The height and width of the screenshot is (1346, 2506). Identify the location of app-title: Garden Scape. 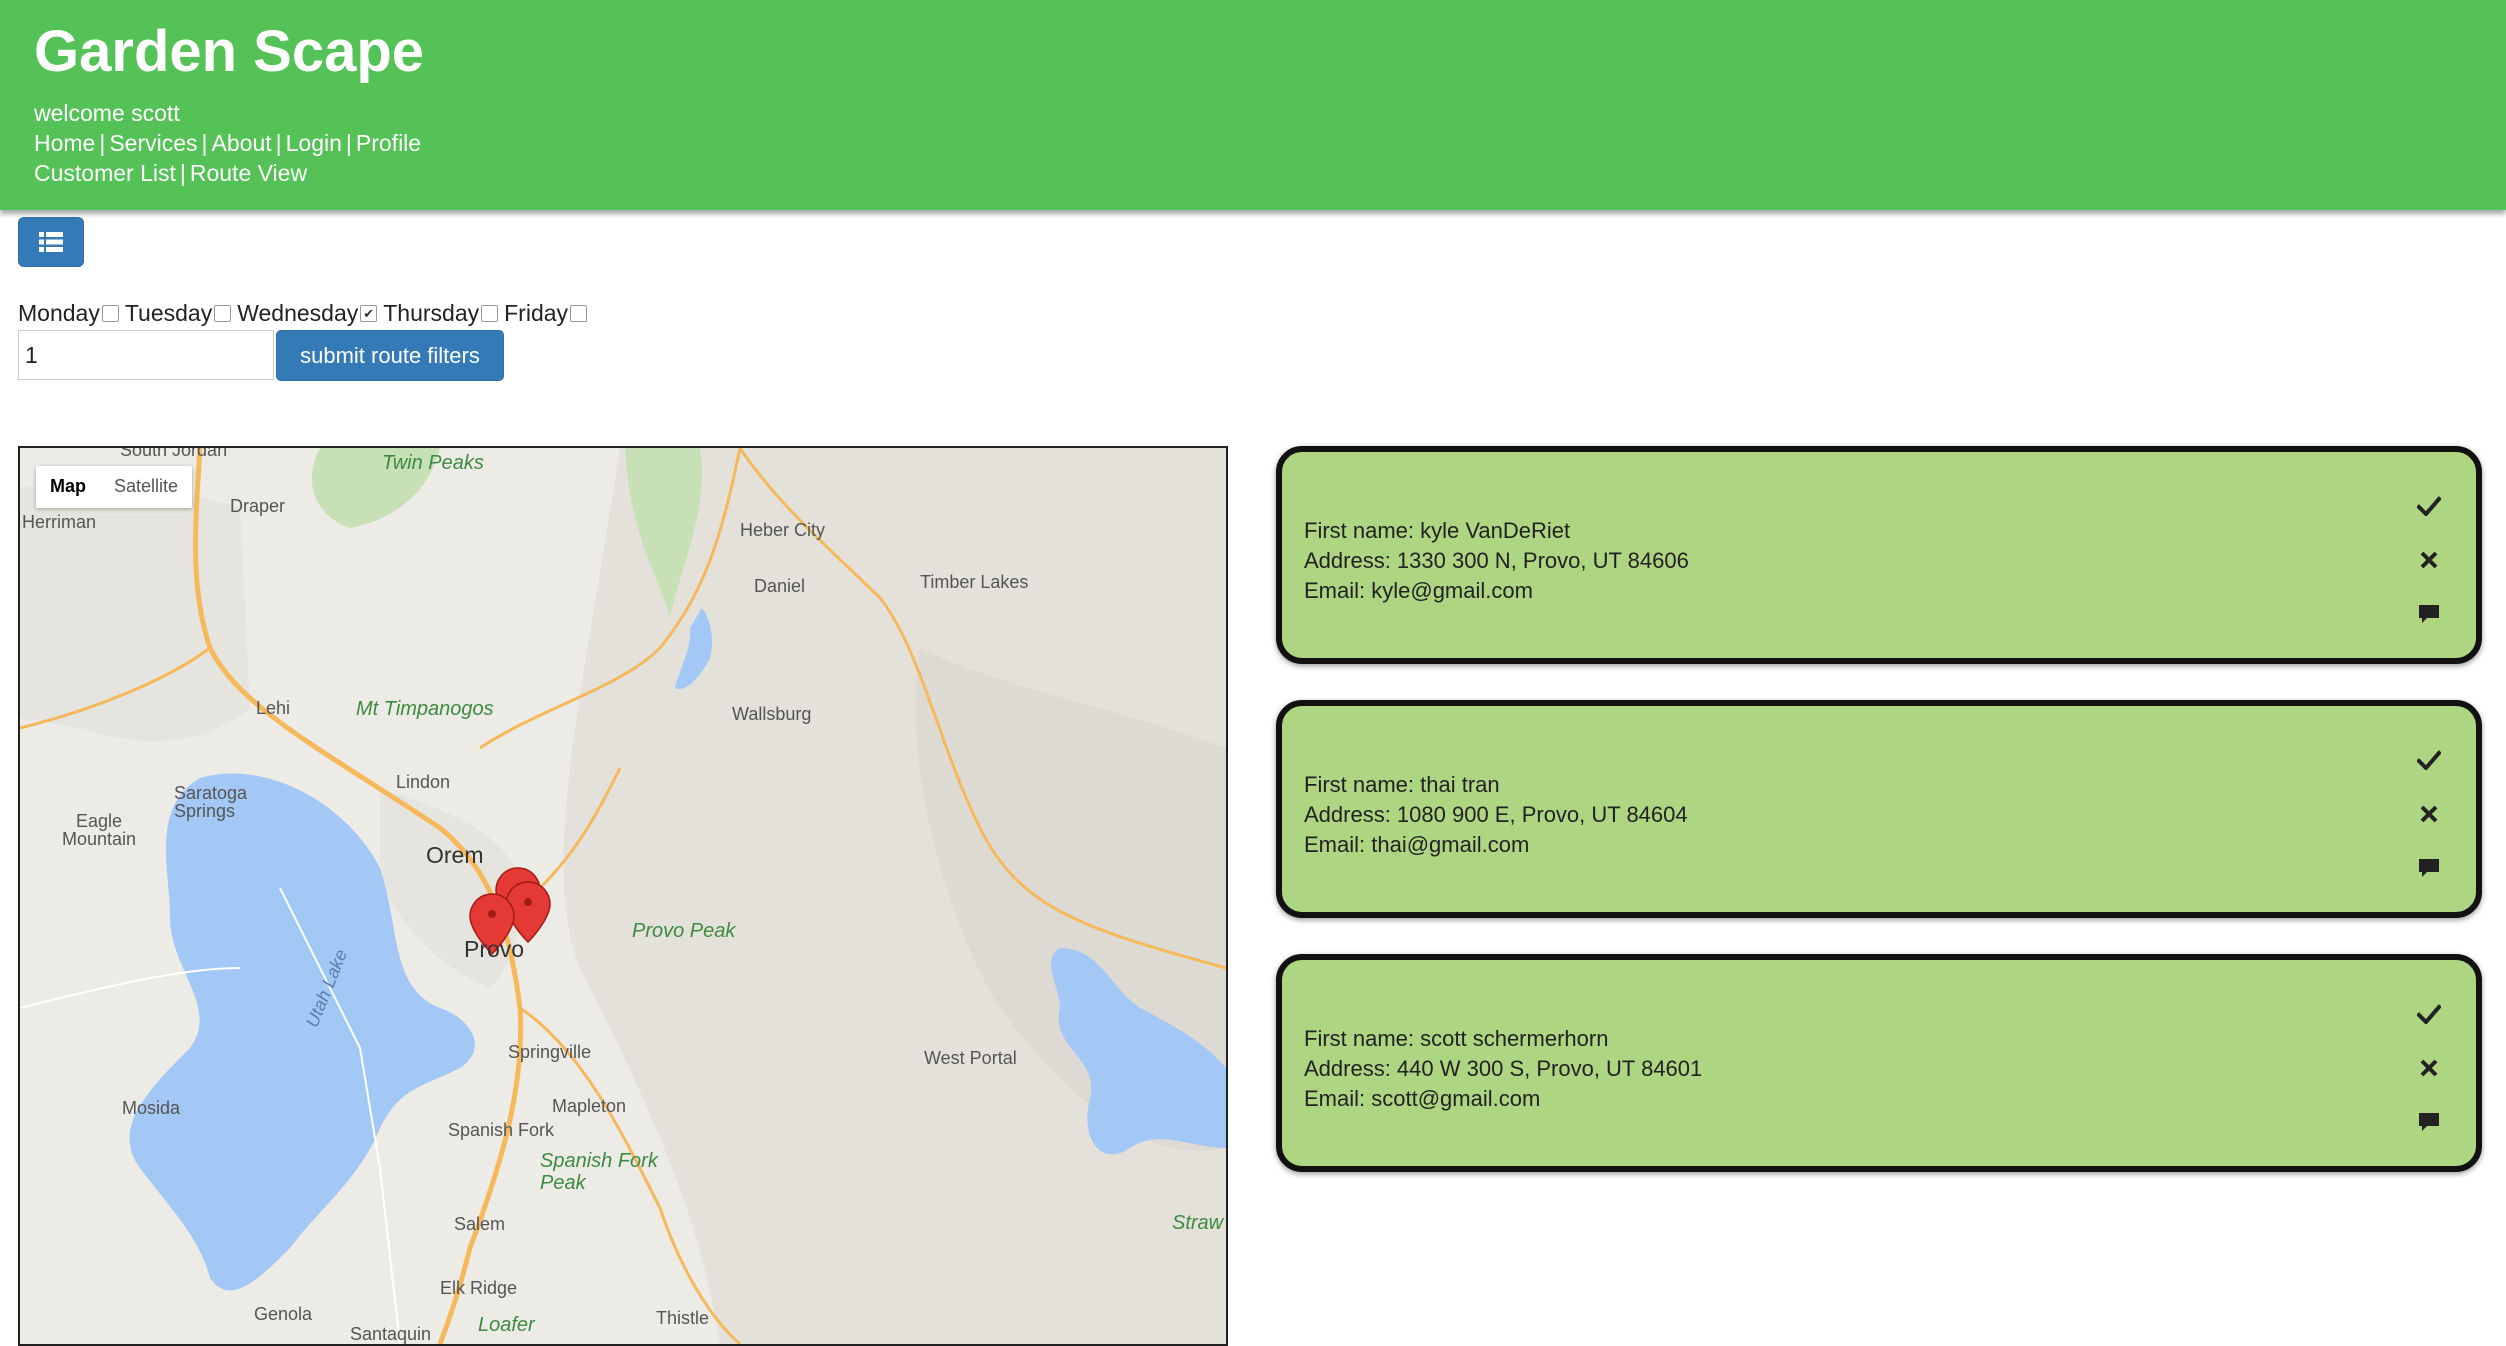
(229, 51).